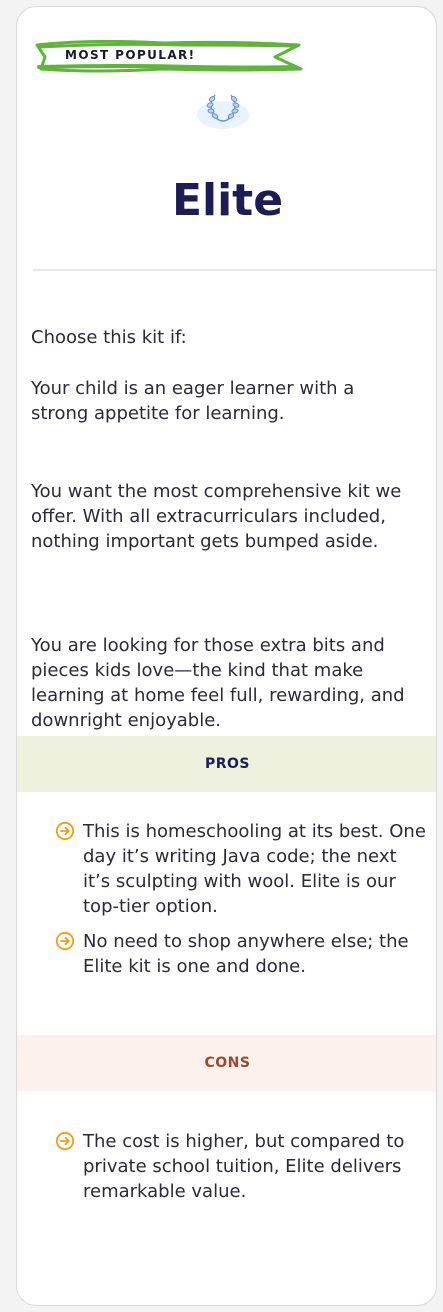  I want to click on pros-header: PROS, so click(226, 764).